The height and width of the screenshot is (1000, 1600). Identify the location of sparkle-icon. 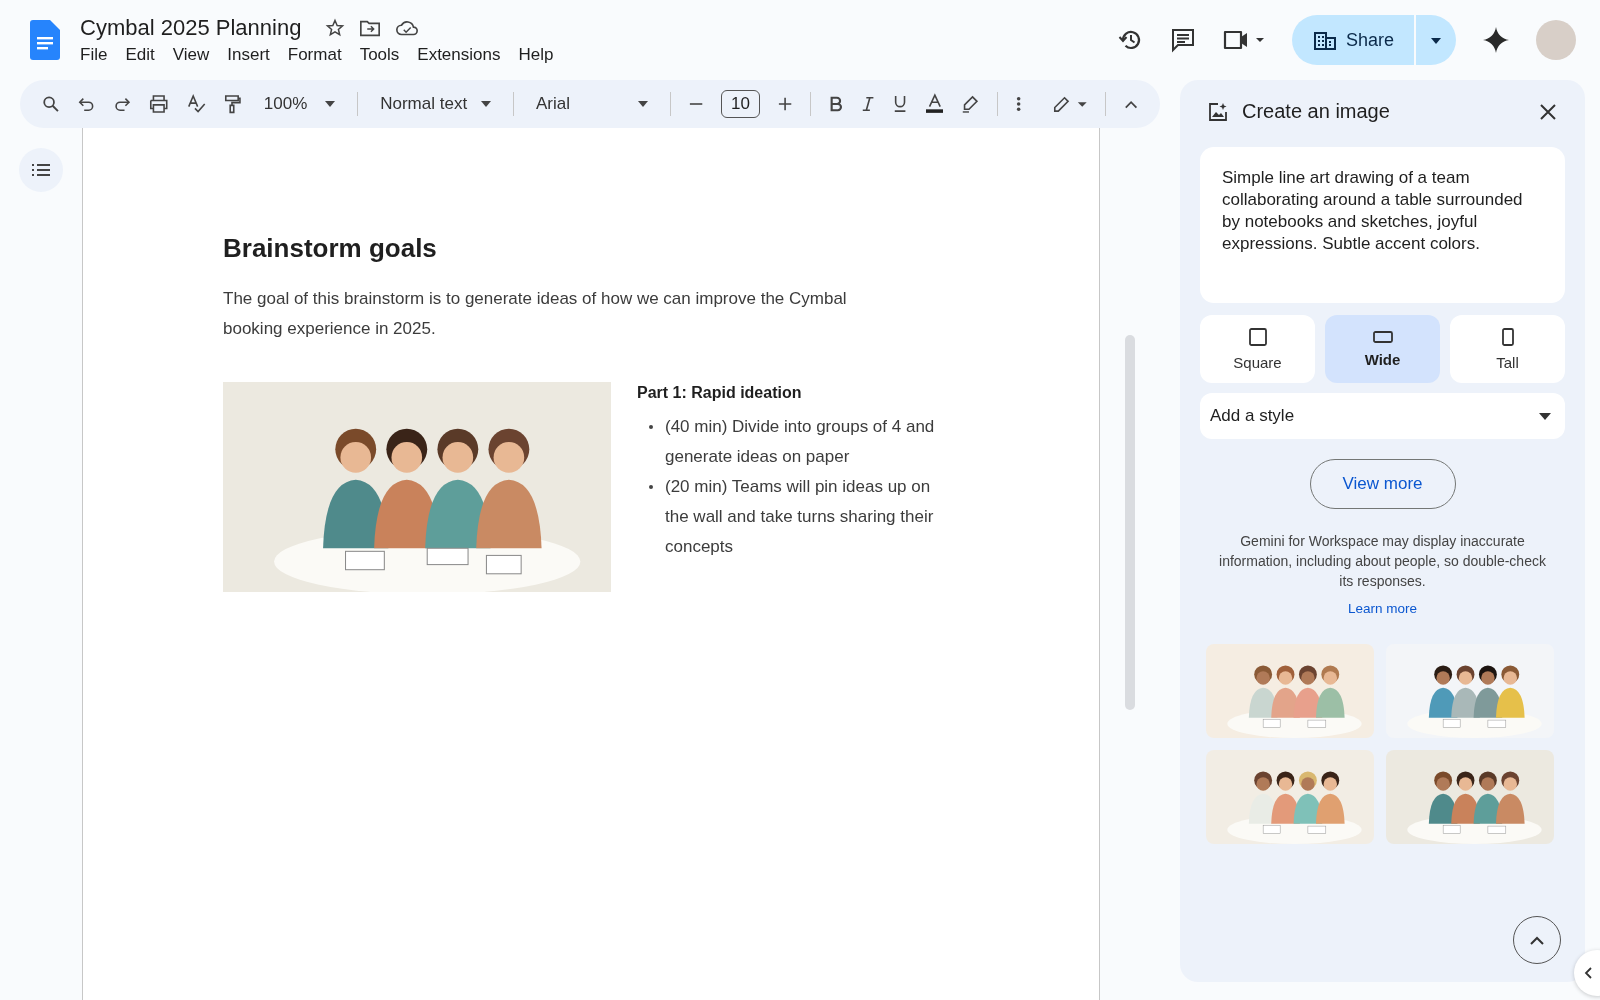
(1496, 40).